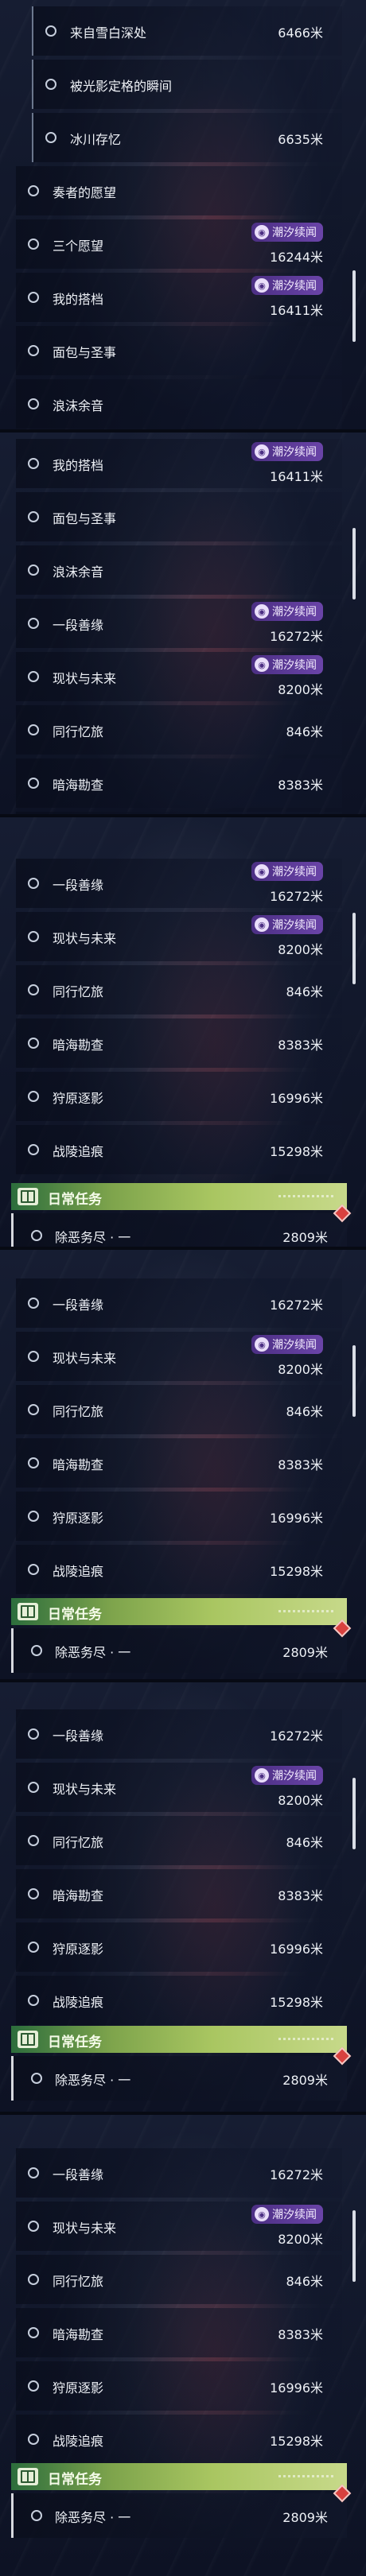 Image resolution: width=366 pixels, height=2576 pixels. Describe the element at coordinates (179, 244) in the screenshot. I see `quest-row: 三个愿望 ◉ 潮汐续闻 16244米` at that location.